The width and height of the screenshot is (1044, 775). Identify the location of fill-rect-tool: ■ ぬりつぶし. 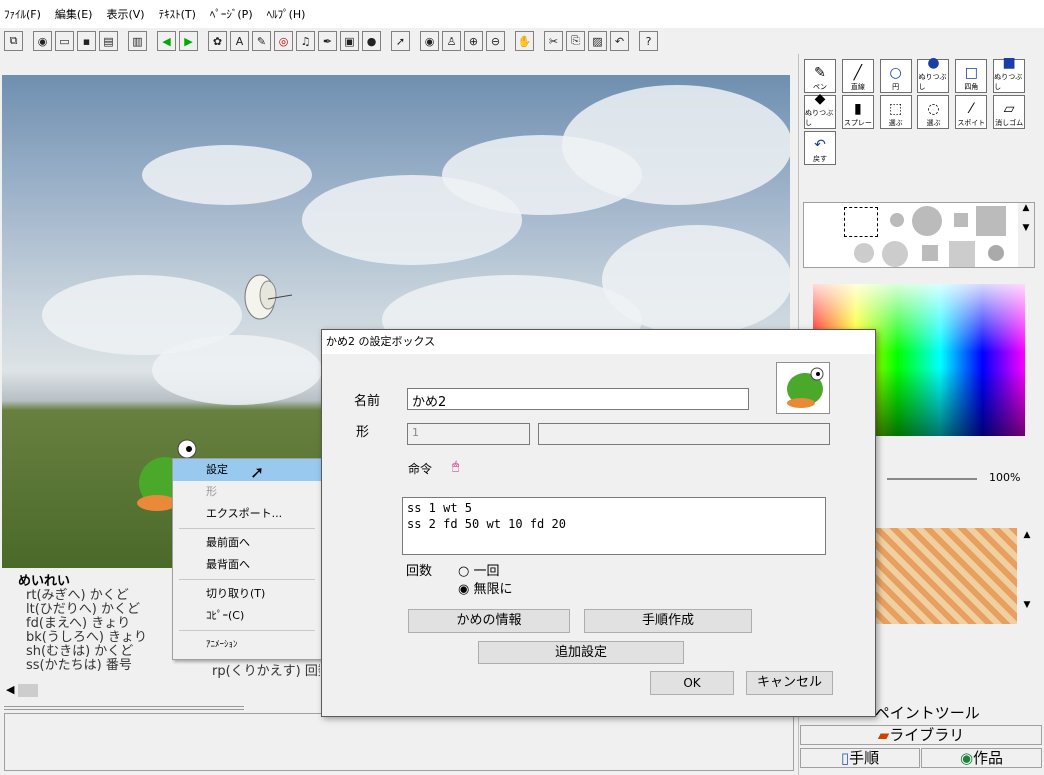
(1009, 74).